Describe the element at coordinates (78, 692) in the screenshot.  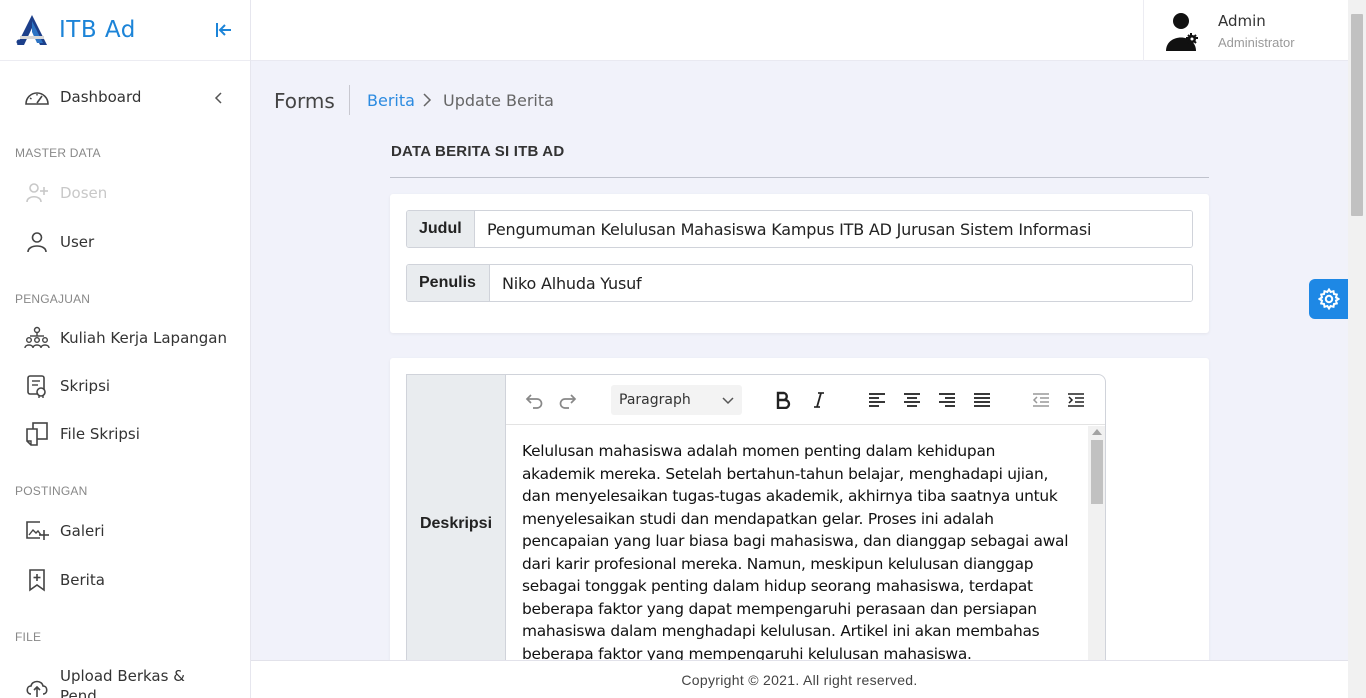
I see `upload-label-line2: Pend` at that location.